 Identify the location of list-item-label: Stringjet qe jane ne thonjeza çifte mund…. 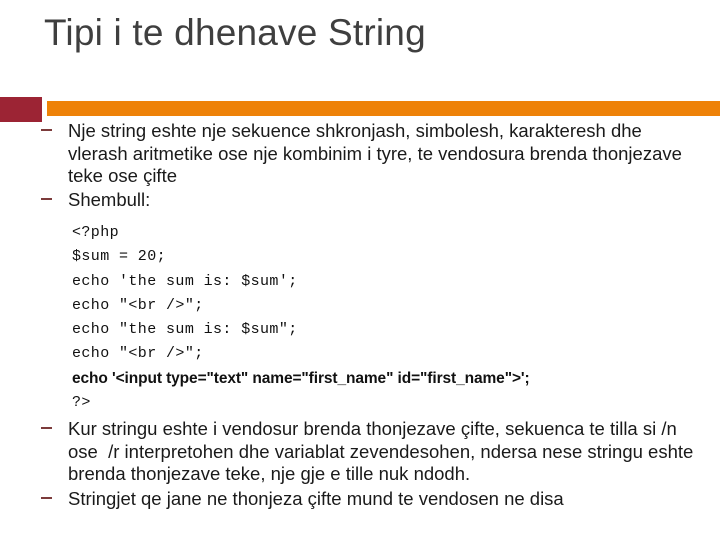
(316, 498).